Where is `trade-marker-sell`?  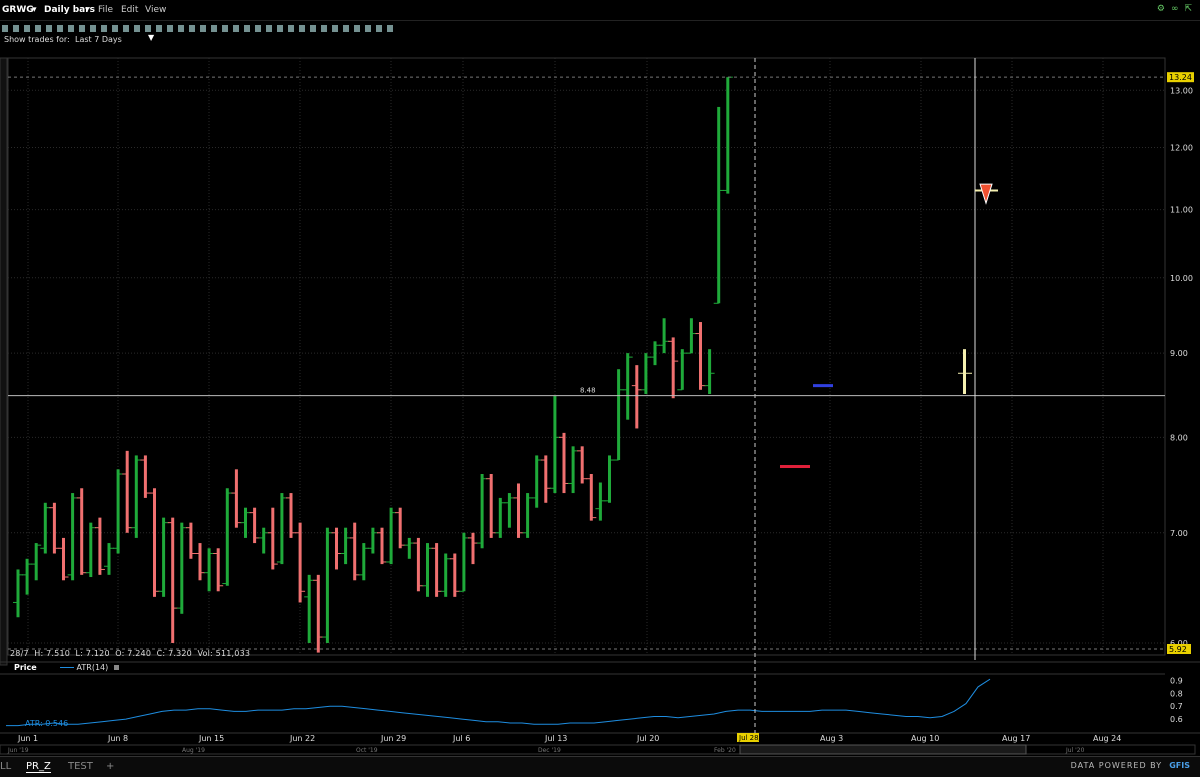 trade-marker-sell is located at coordinates (795, 467).